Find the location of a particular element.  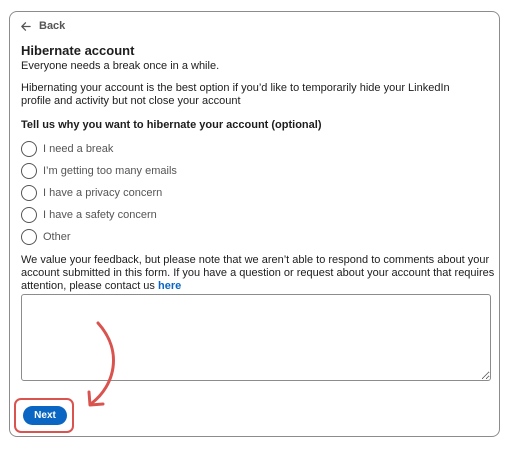

arrow-left-icon is located at coordinates (26, 26).